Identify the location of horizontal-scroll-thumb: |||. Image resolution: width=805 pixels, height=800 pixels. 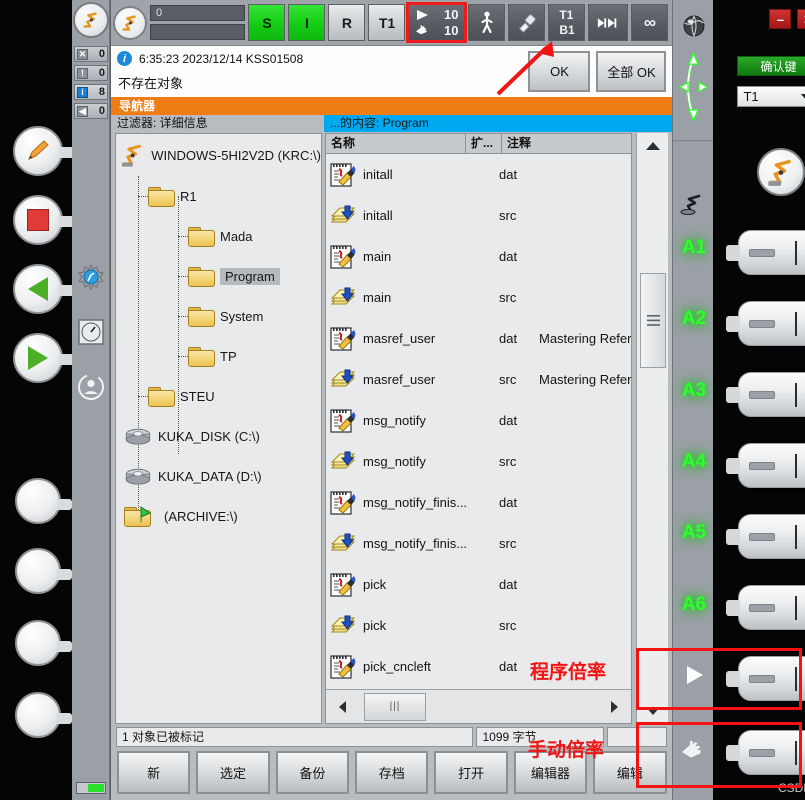
(395, 706).